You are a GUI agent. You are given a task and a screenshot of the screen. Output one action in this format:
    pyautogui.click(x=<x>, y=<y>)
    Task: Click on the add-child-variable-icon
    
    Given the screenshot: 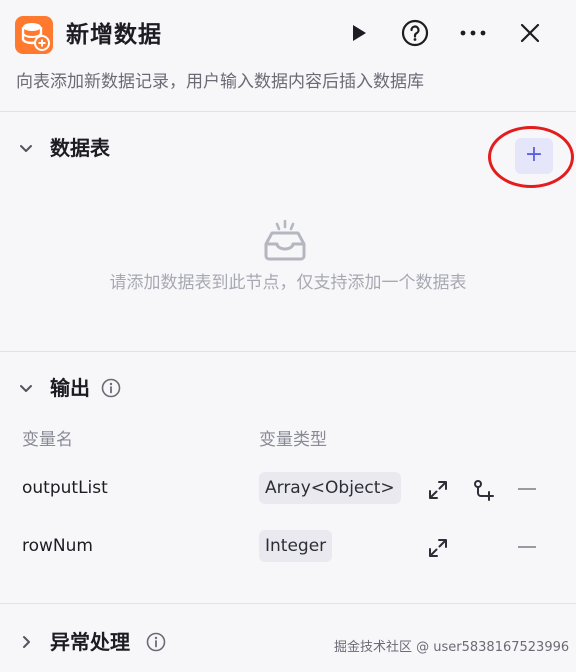 What is the action you would take?
    pyautogui.click(x=483, y=490)
    